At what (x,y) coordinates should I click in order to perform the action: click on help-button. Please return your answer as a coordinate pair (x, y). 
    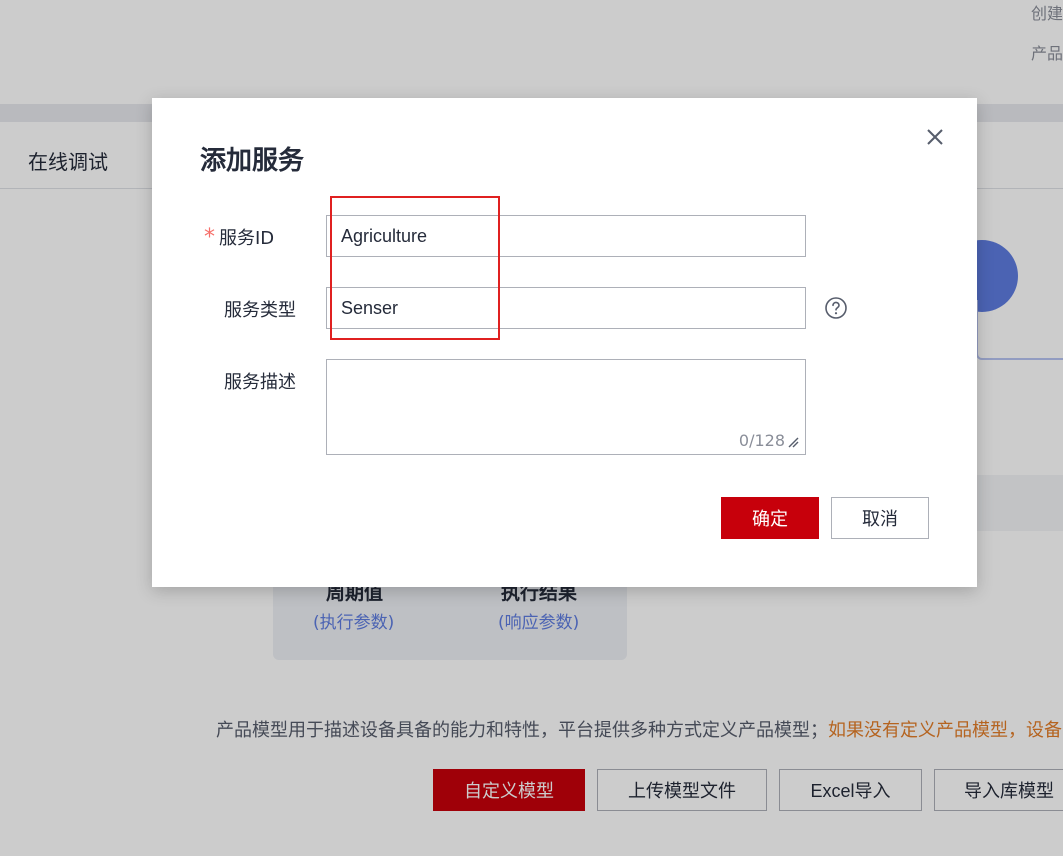
    Looking at the image, I should click on (836, 308).